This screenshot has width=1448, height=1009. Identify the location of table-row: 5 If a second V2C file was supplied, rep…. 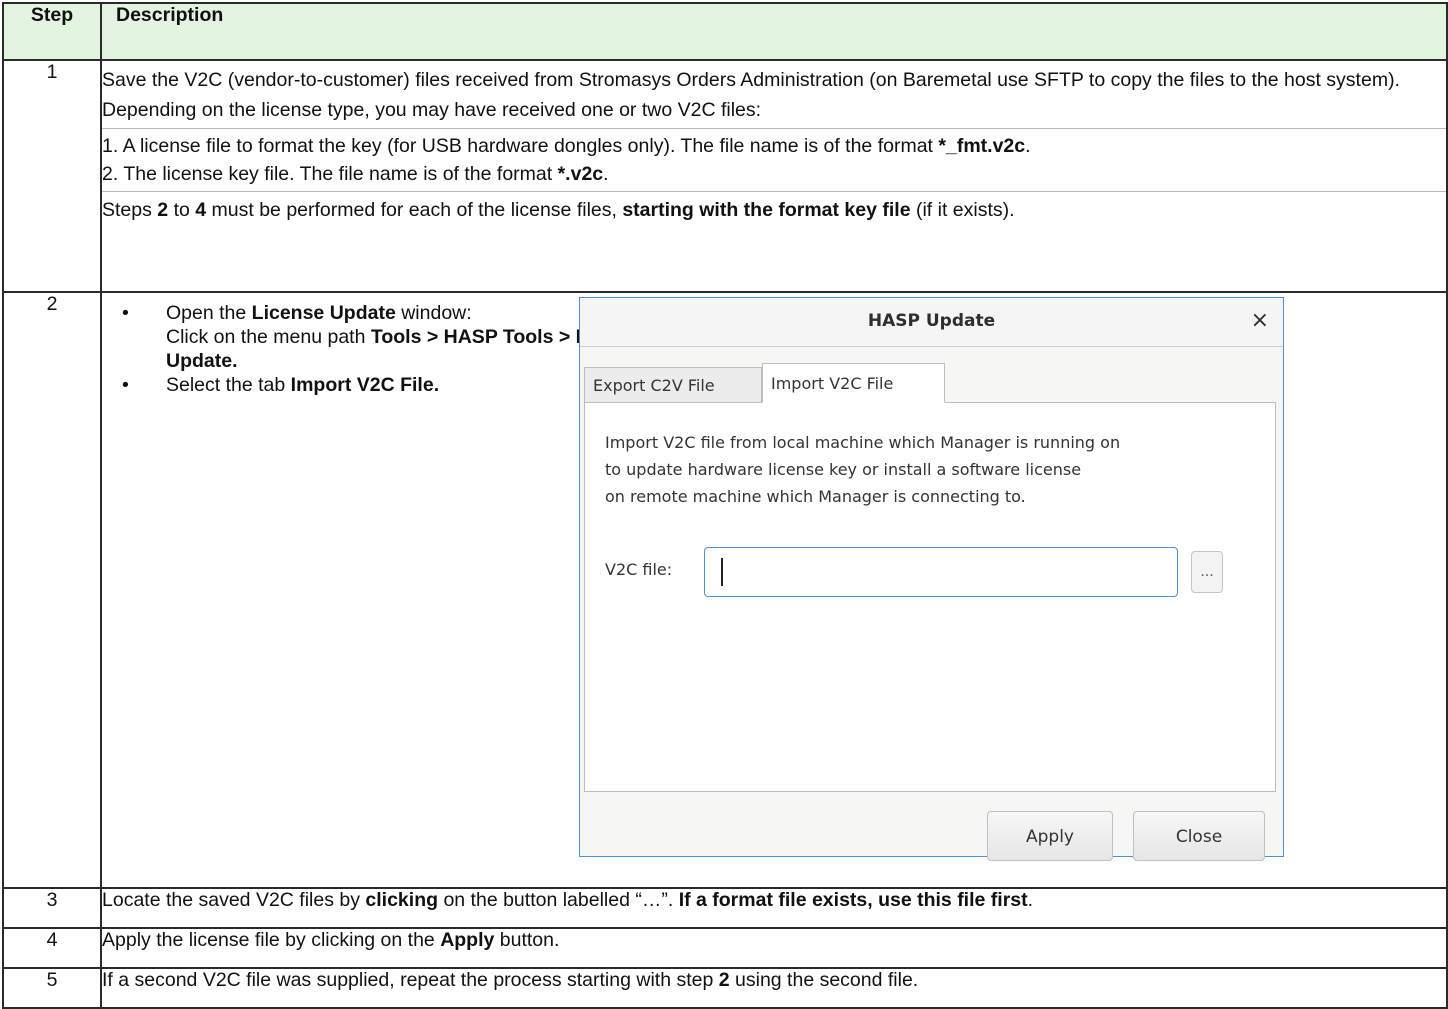
(725, 988).